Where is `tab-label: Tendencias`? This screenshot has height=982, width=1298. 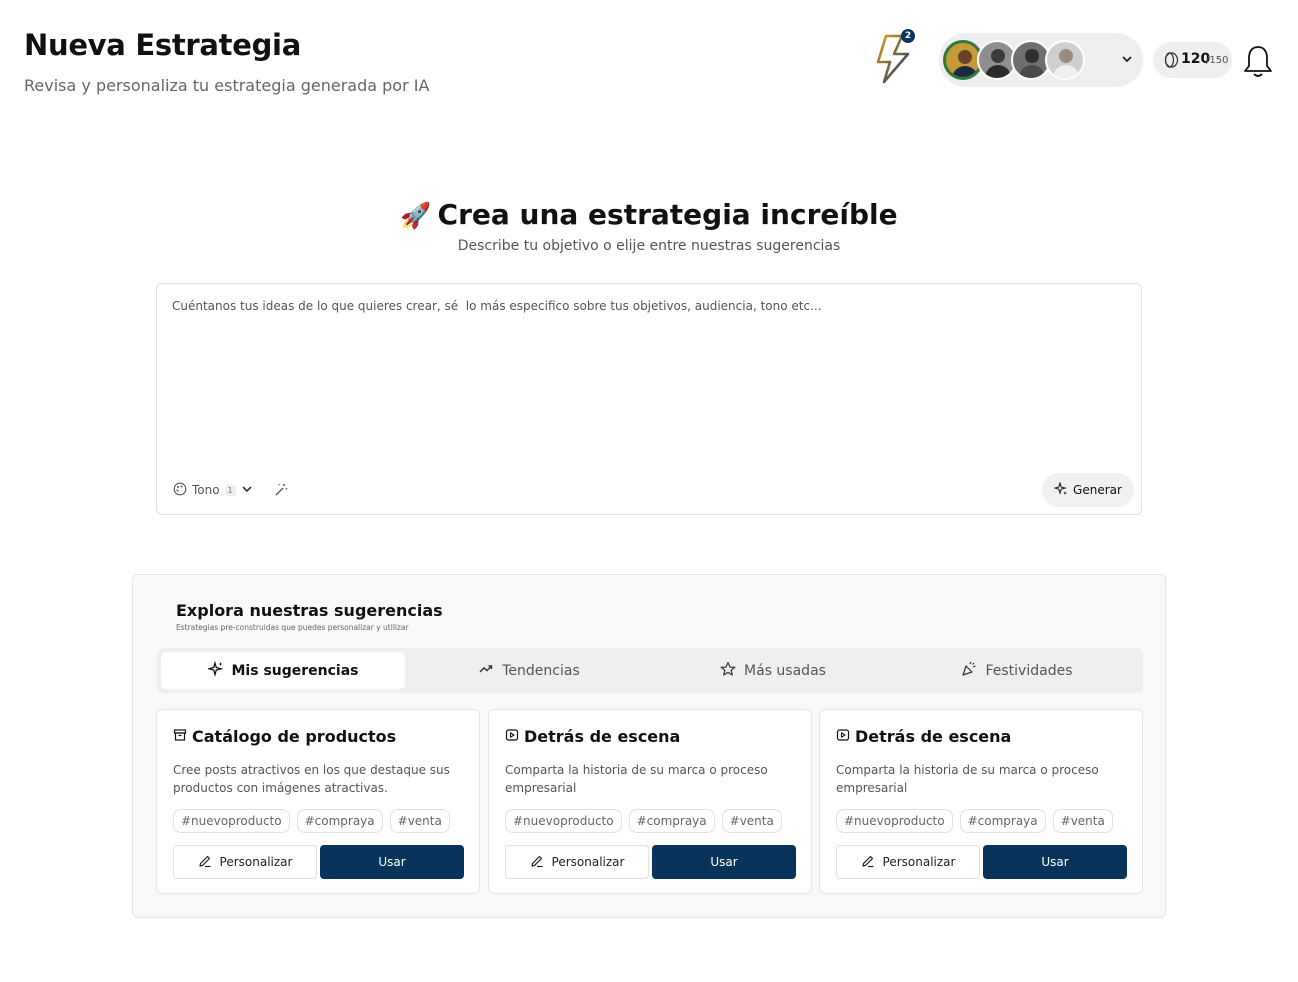 tab-label: Tendencias is located at coordinates (541, 670).